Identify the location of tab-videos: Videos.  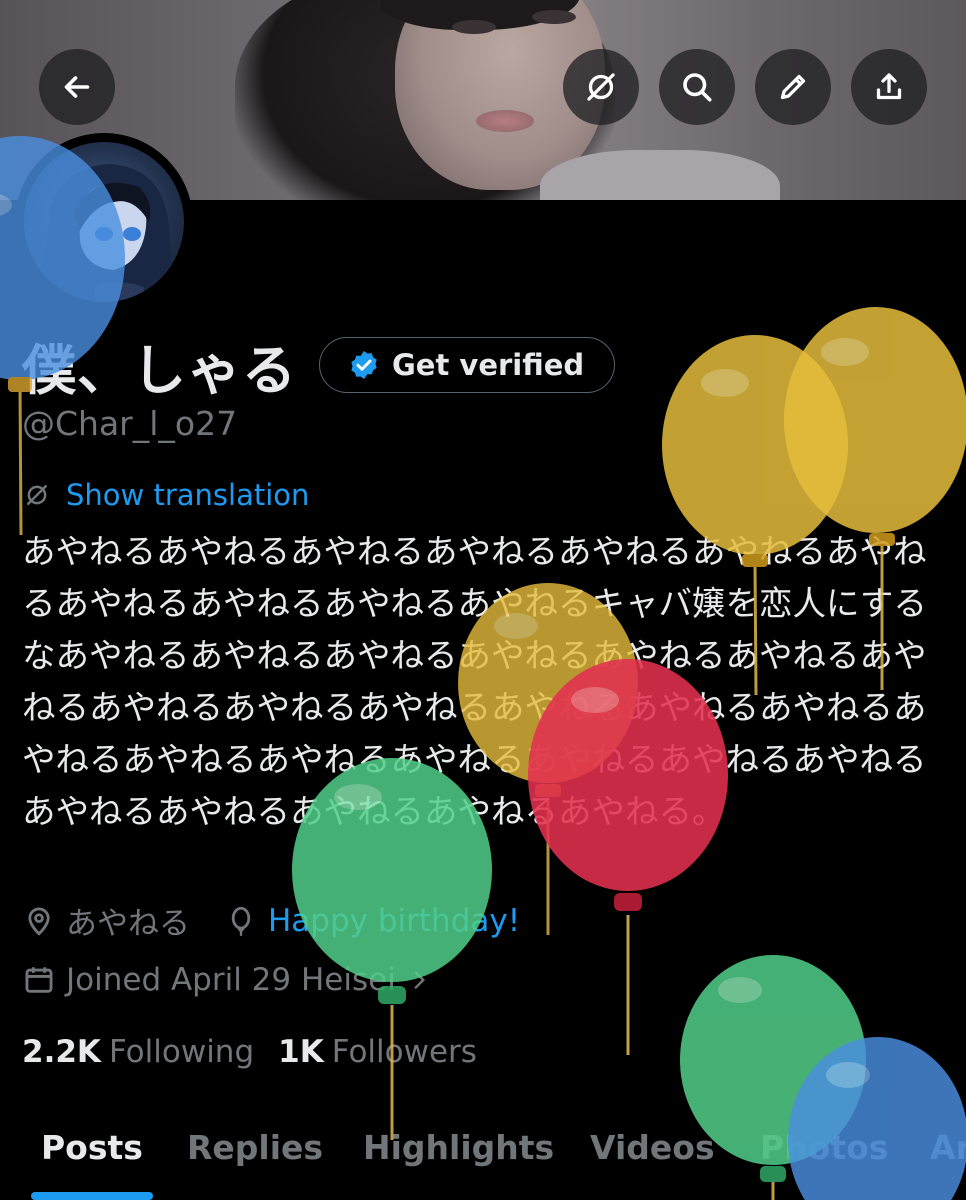
(652, 1147).